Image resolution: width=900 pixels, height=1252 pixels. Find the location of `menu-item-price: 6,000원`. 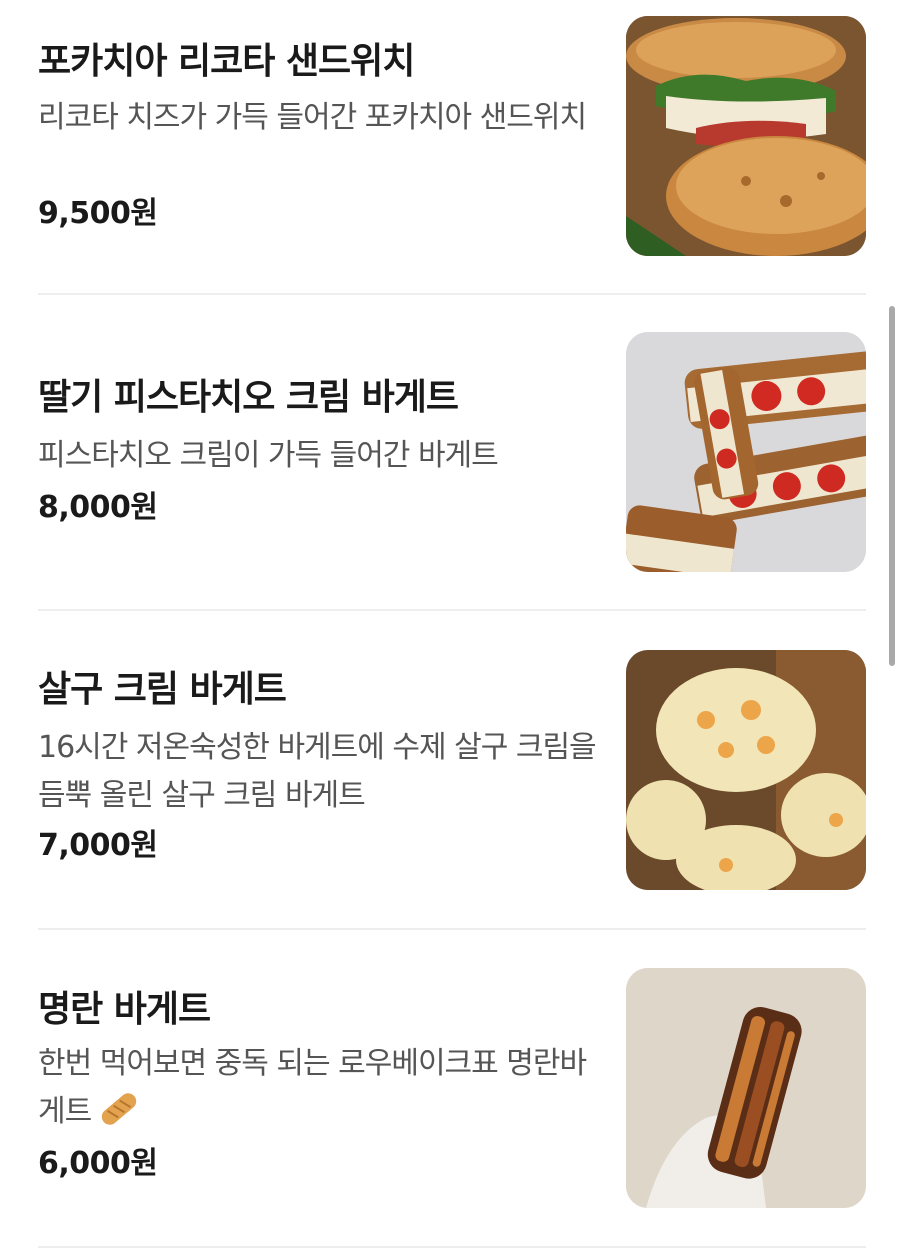

menu-item-price: 6,000원 is located at coordinates (98, 1163).